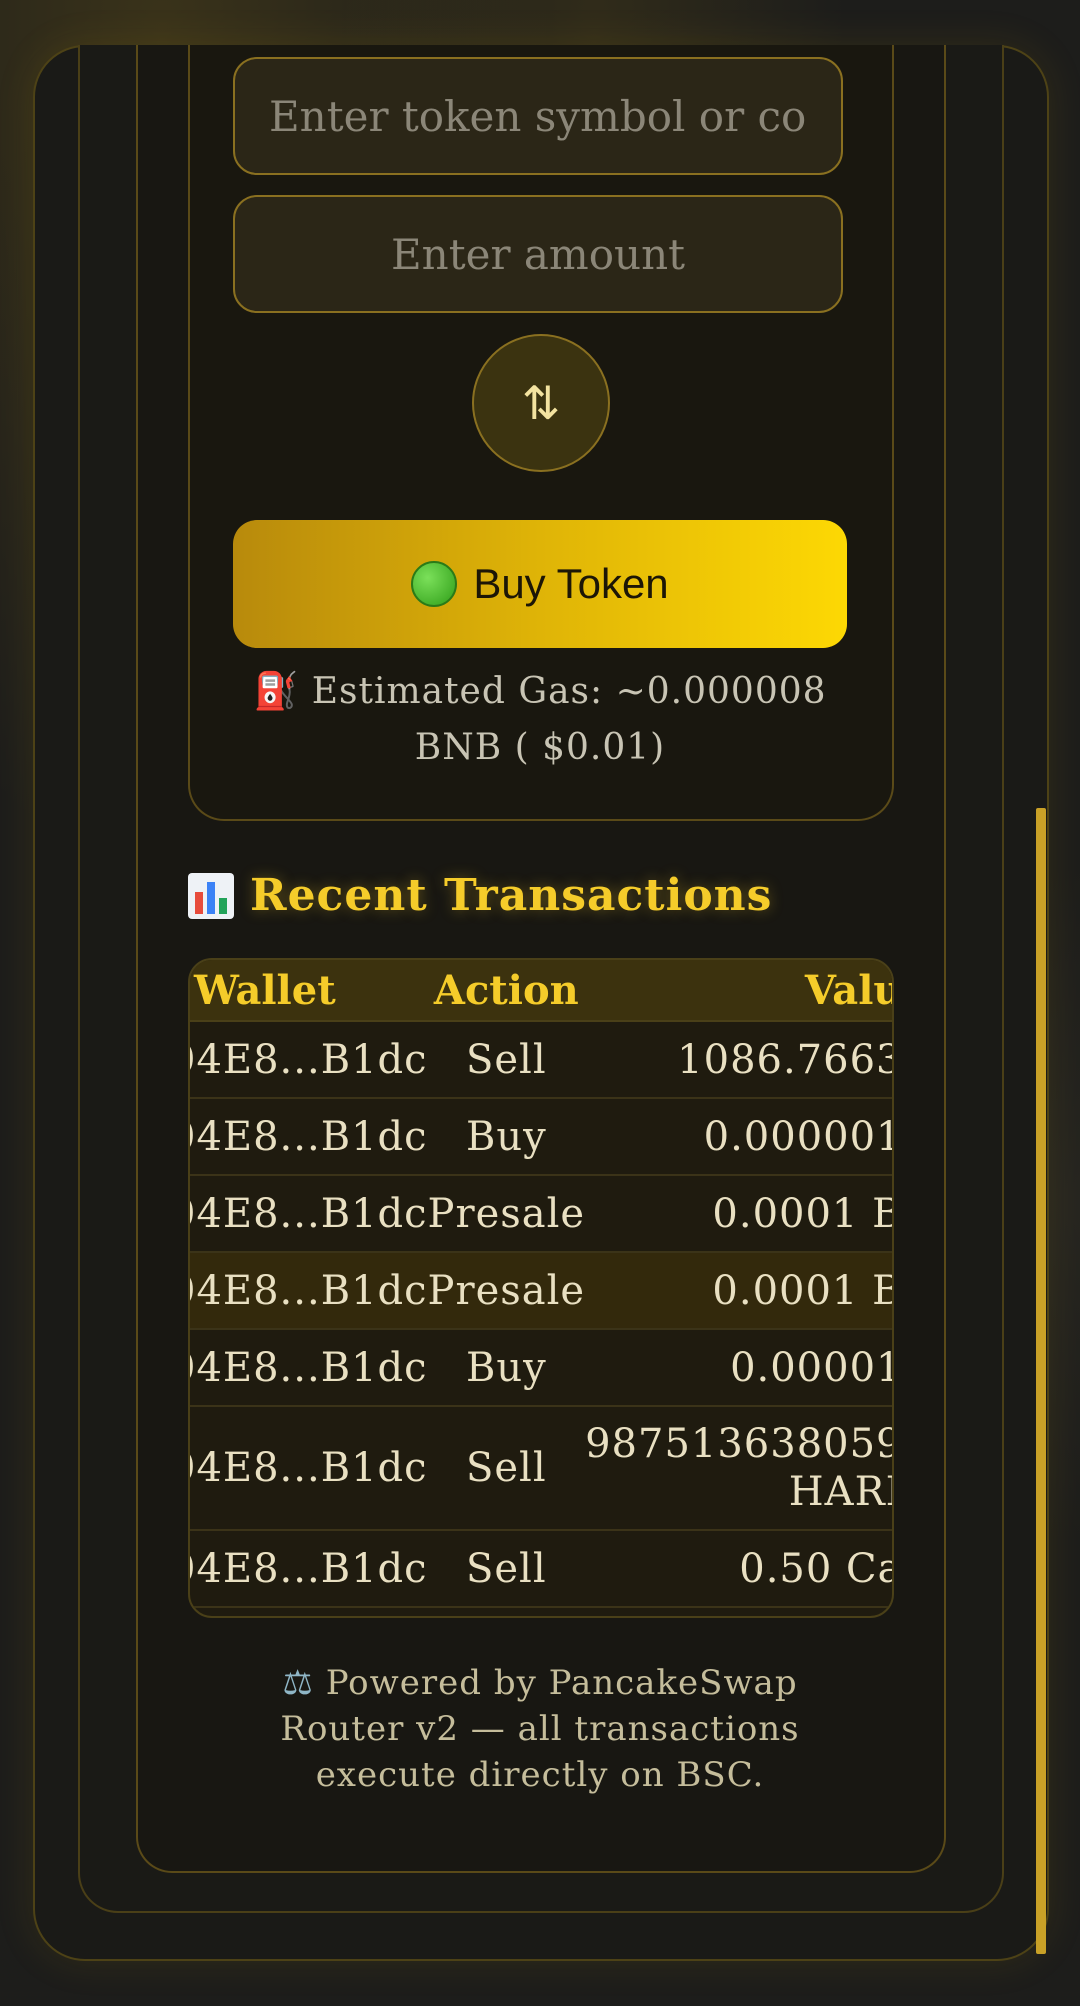  What do you see at coordinates (434, 584) in the screenshot?
I see `green-circle-icon` at bounding box center [434, 584].